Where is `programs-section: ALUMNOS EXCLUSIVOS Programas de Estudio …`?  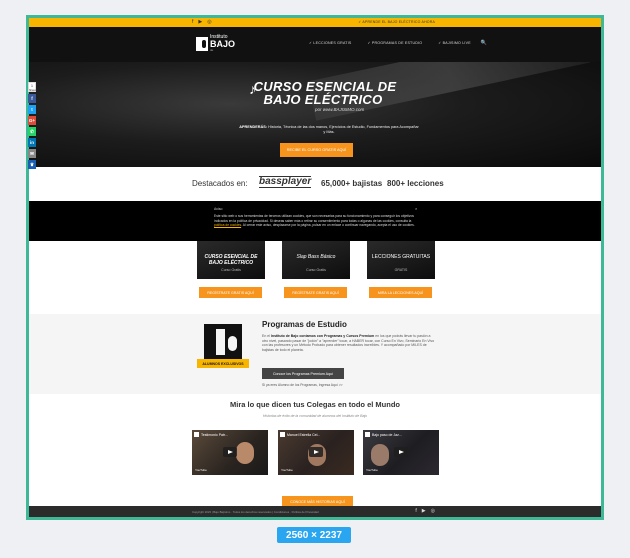 programs-section: ALUMNOS EXCLUSIVOS Programas de Estudio … is located at coordinates (315, 354).